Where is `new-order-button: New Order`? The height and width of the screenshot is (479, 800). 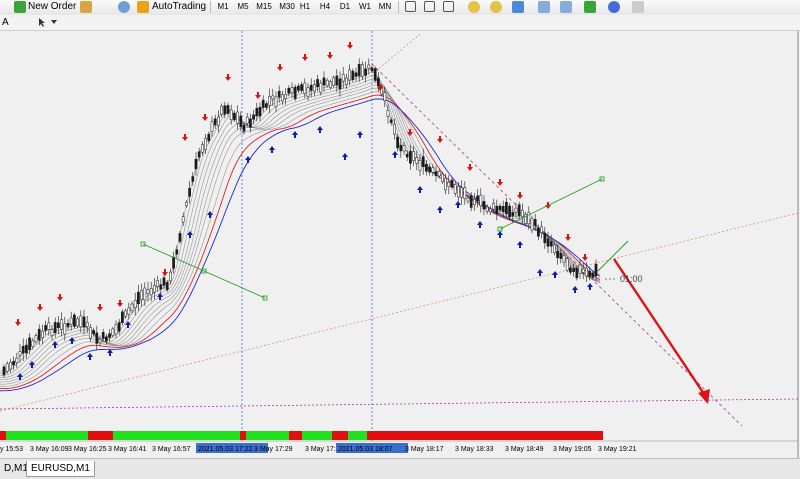 new-order-button: New Order is located at coordinates (52, 7).